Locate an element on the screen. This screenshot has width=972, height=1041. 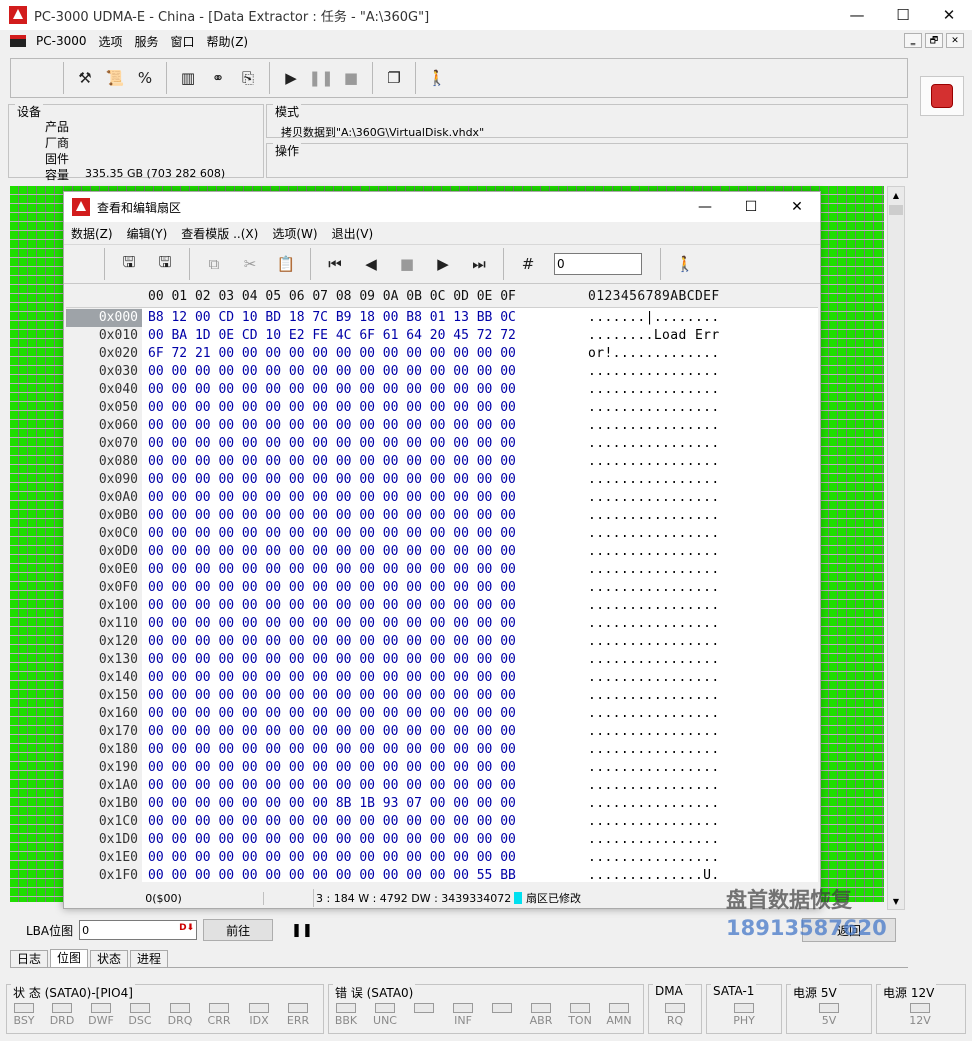
mdi-minimize-button: ‗ is located at coordinates (913, 40).